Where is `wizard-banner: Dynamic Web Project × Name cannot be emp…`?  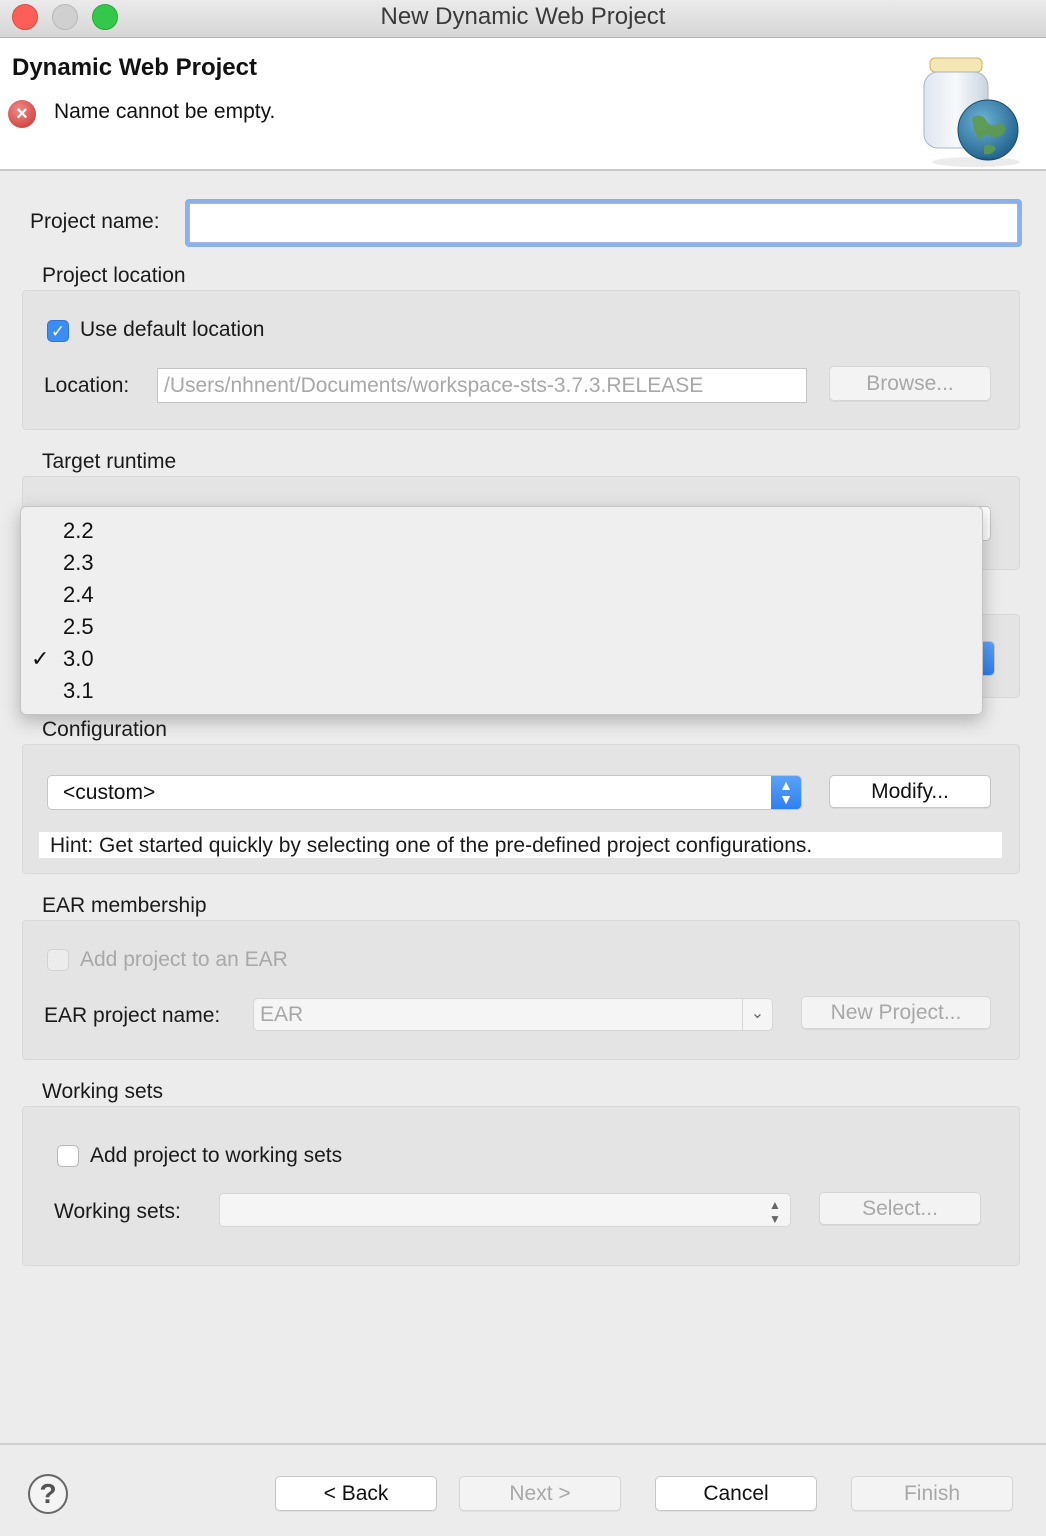
wizard-banner: Dynamic Web Project × Name cannot be emp… is located at coordinates (523, 104).